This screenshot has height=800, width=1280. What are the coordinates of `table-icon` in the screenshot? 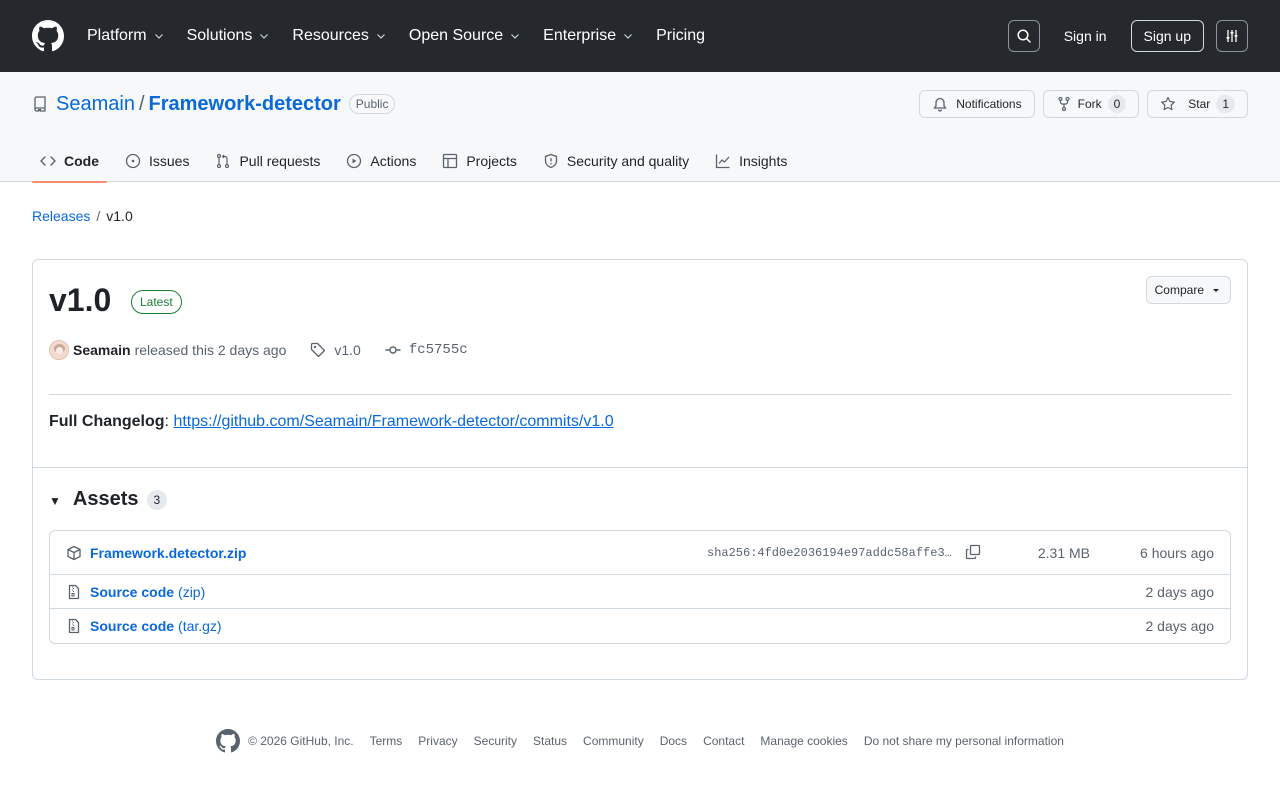 It's located at (450, 161).